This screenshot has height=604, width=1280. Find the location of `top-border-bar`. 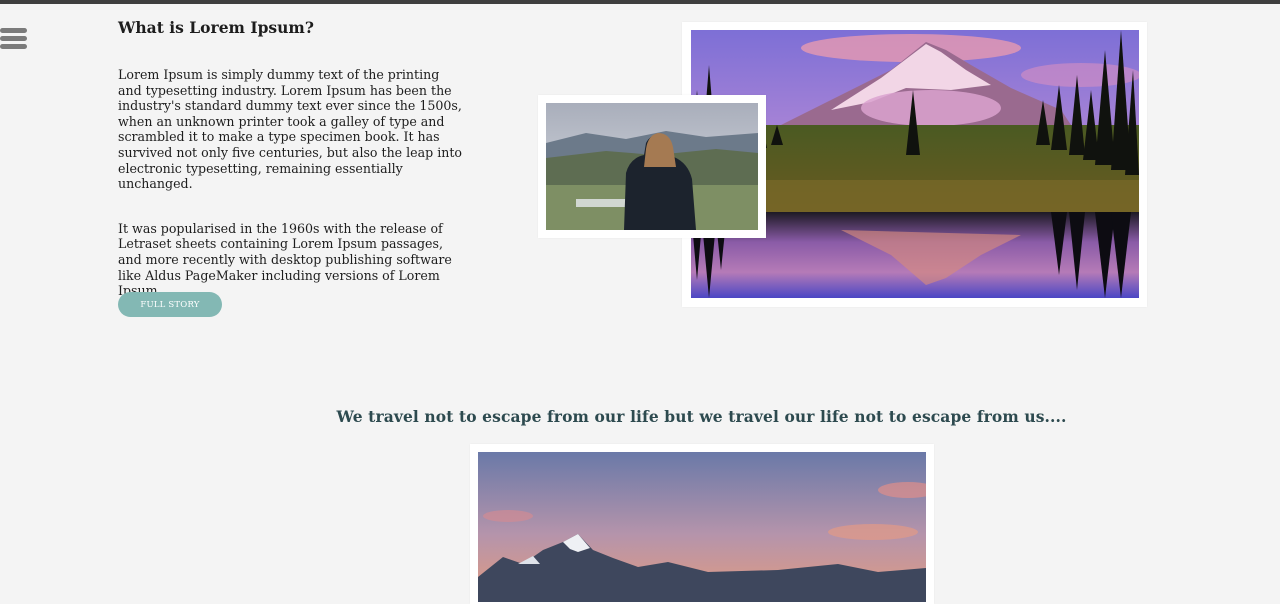

top-border-bar is located at coordinates (640, 2).